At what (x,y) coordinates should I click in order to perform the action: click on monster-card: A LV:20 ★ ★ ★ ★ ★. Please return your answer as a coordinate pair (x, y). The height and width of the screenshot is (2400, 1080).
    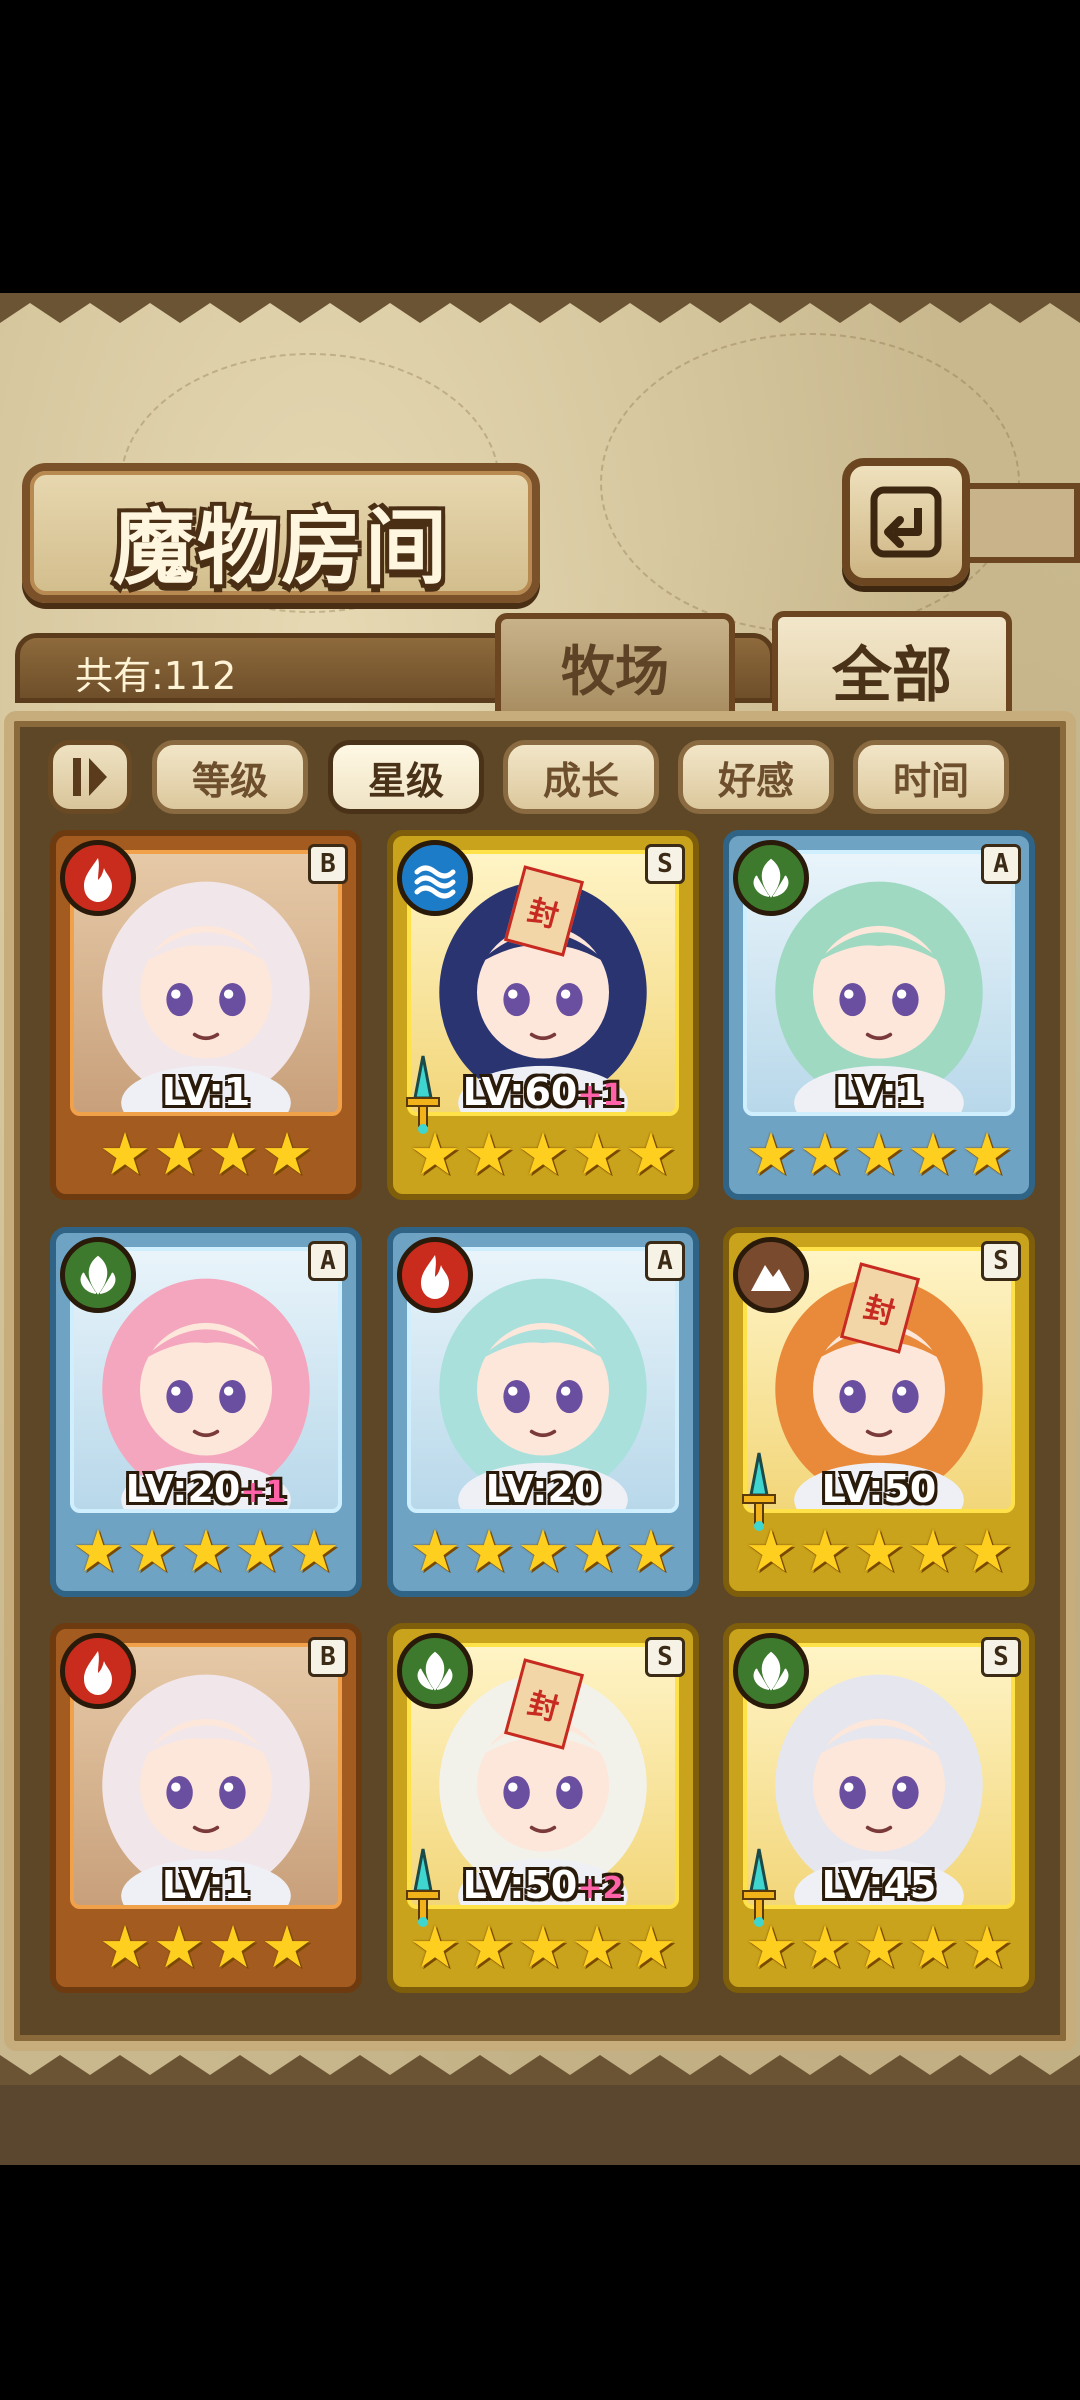
    Looking at the image, I should click on (543, 1412).